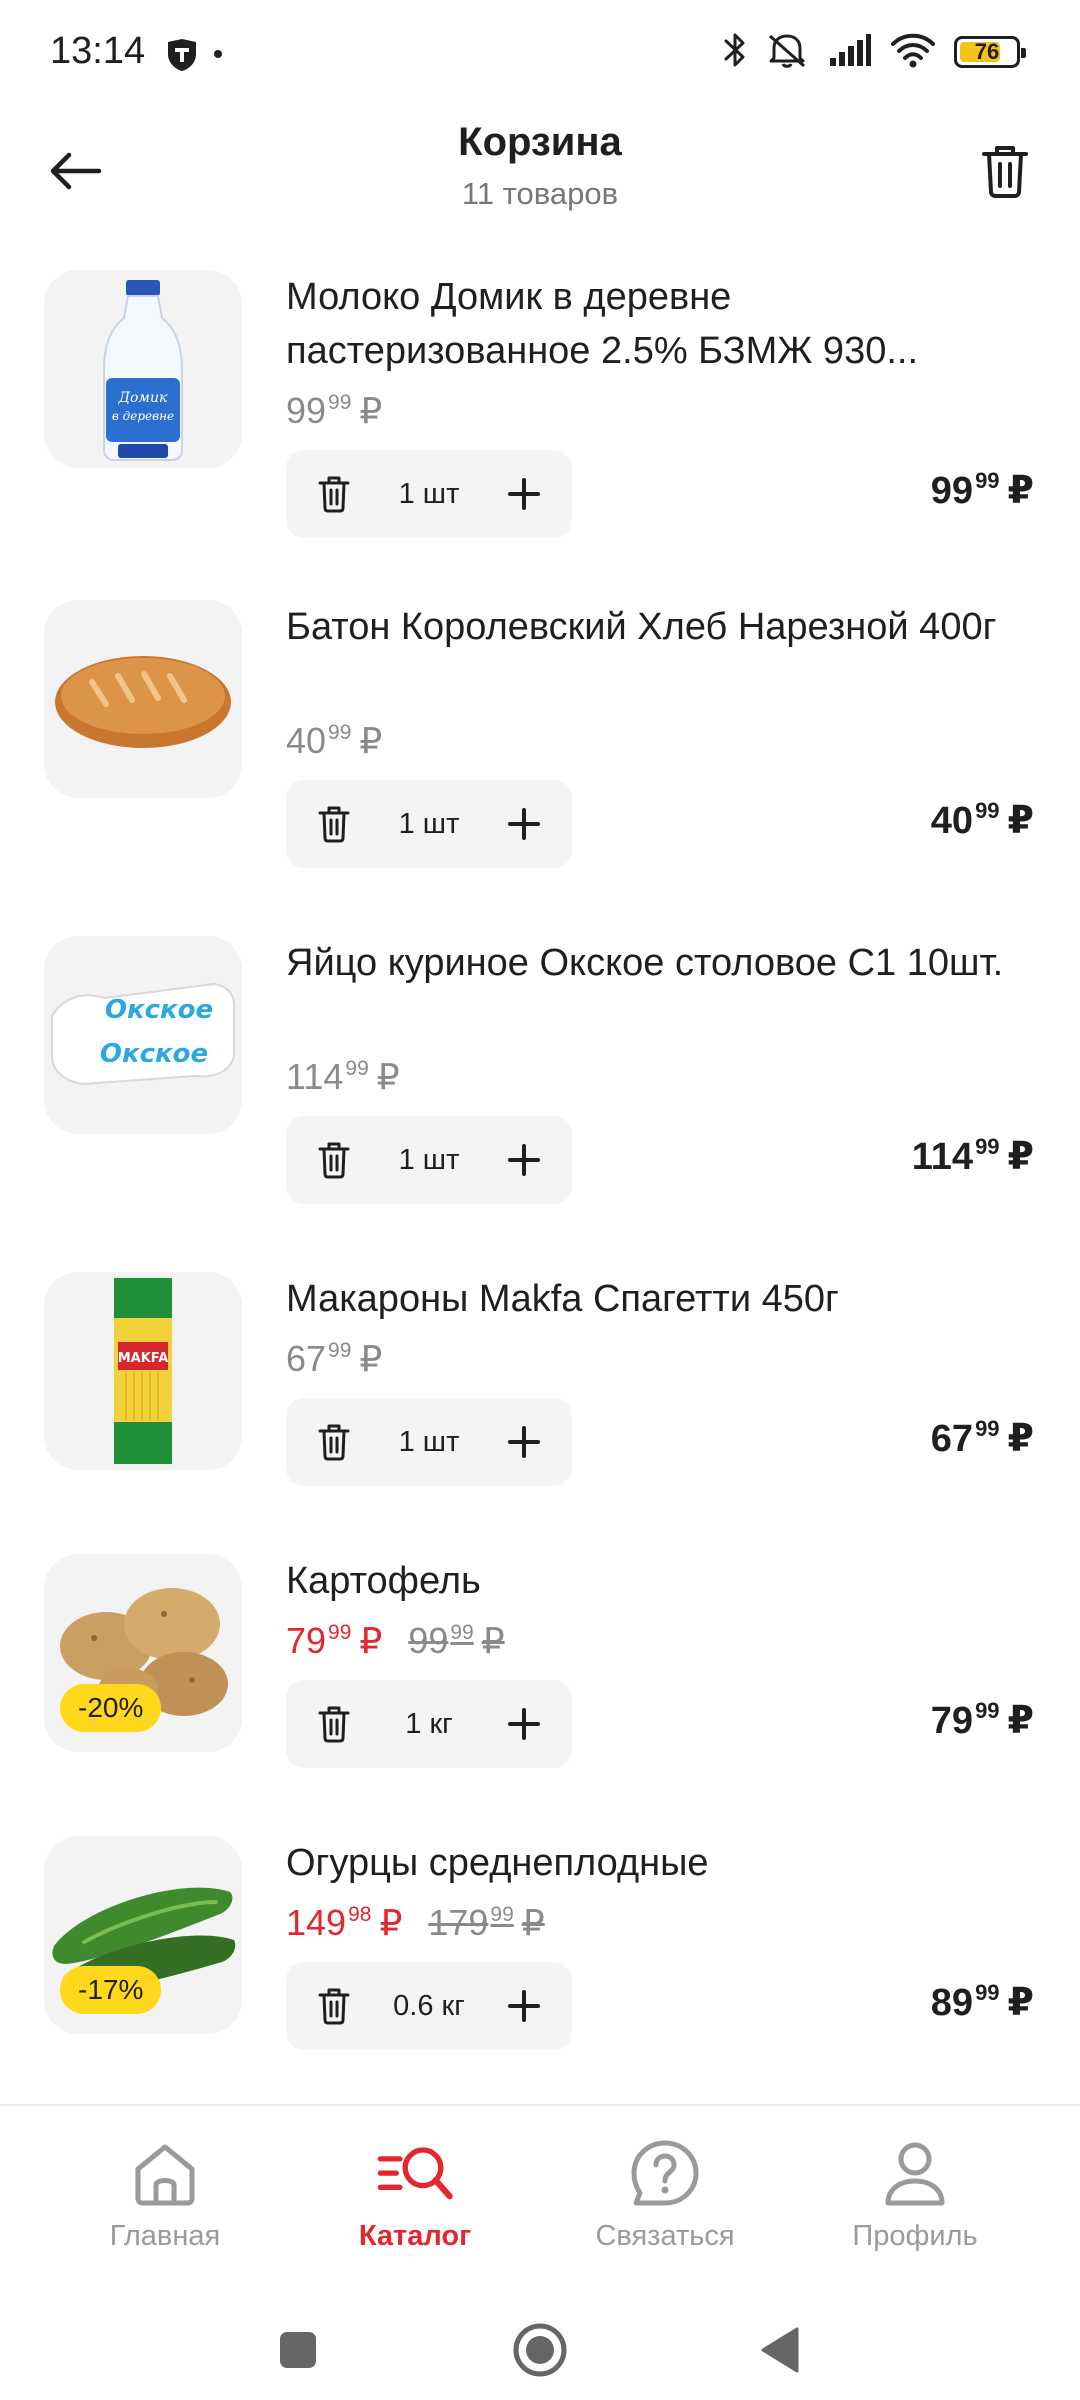 Image resolution: width=1080 pixels, height=2400 pixels. Describe the element at coordinates (428, 1640) in the screenshot. I see `old-price-int: 99` at that location.